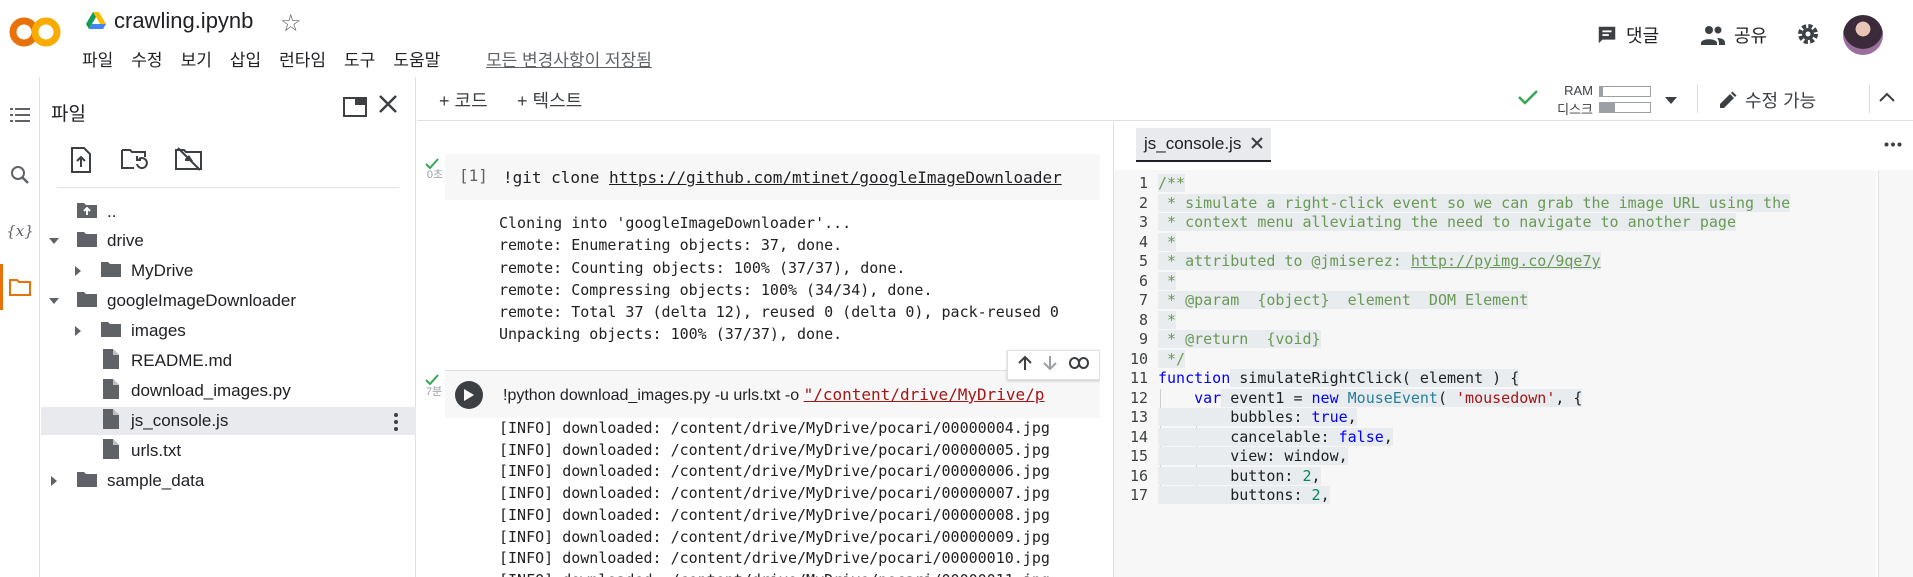 Image resolution: width=1913 pixels, height=577 pixels. What do you see at coordinates (1025, 365) in the screenshot?
I see `move-up-icon` at bounding box center [1025, 365].